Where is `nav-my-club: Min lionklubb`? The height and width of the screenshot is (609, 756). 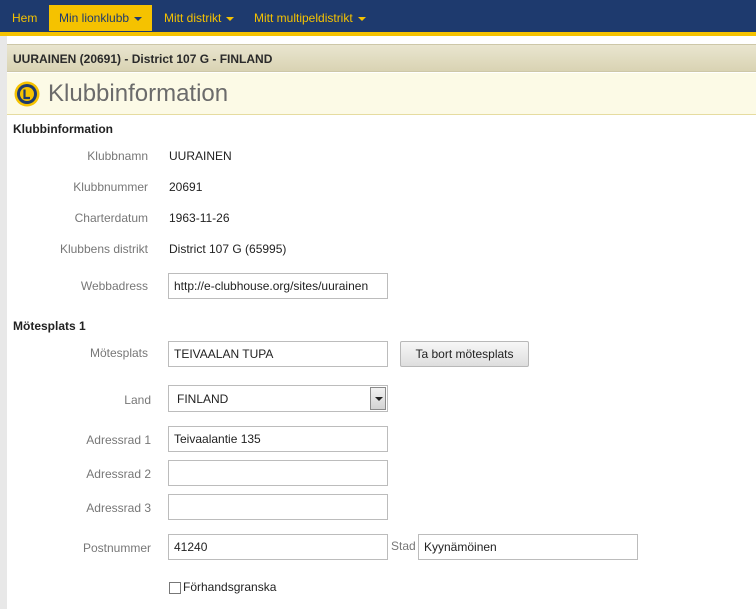
nav-my-club: Min lionklubb is located at coordinates (101, 18).